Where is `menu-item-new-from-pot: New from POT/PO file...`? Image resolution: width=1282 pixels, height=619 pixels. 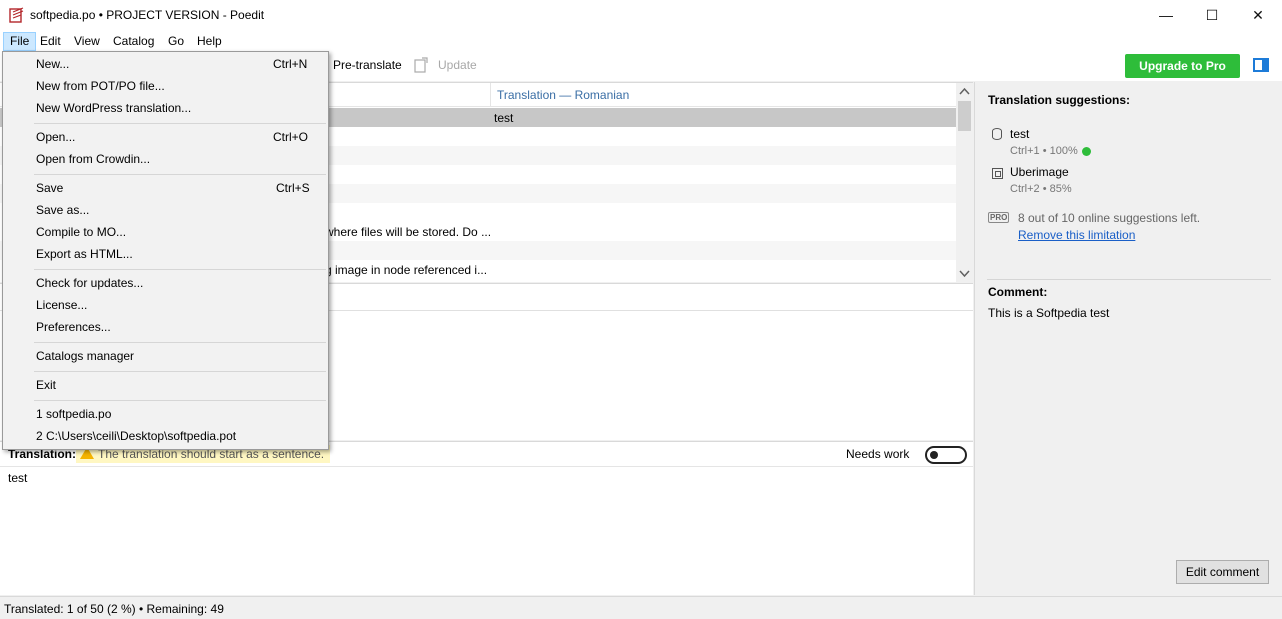
menu-item-new-from-pot: New from POT/PO file... is located at coordinates (100, 86).